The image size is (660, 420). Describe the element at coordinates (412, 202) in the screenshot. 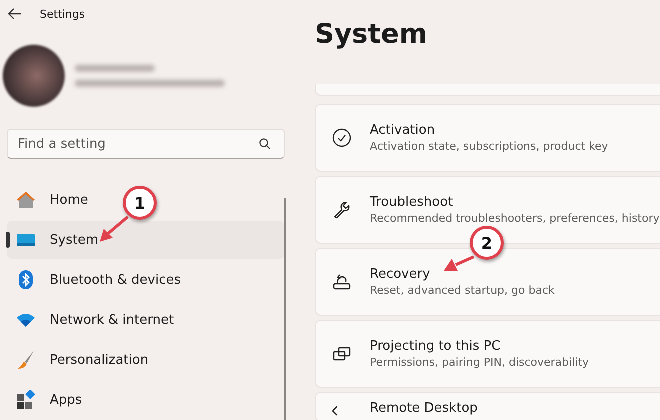

I see `card-title: Troubleshoot` at that location.